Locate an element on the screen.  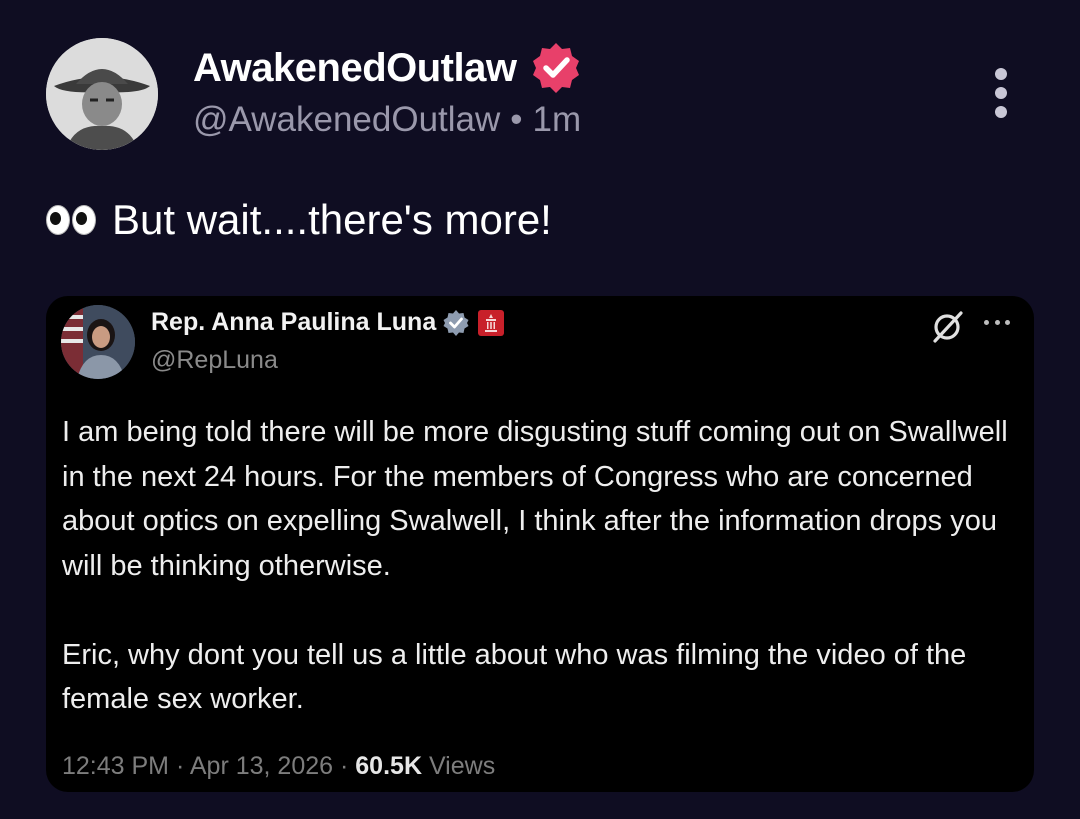
eyes-icon is located at coordinates (72, 220).